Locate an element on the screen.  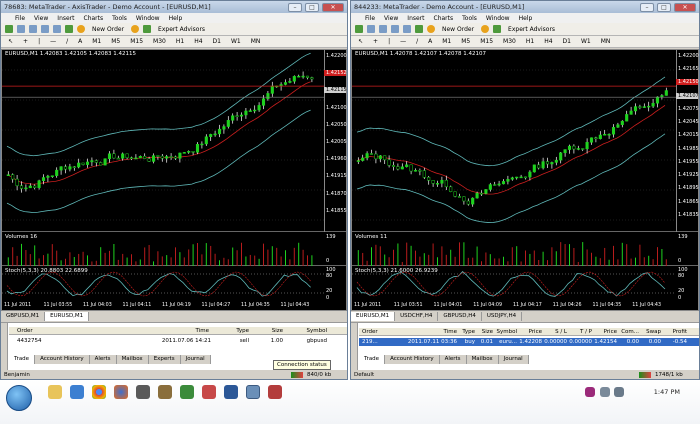
network-icon is located at coordinates (605, 392).